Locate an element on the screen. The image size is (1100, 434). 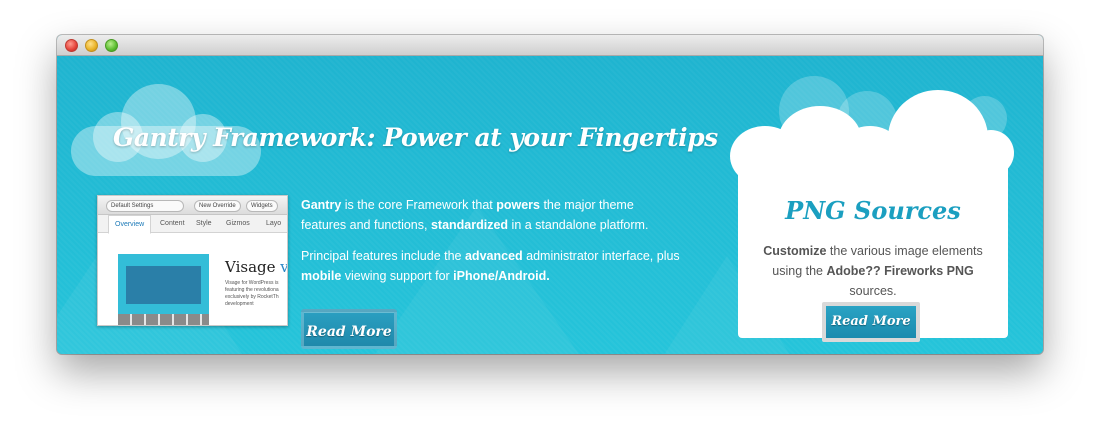
tab-style: Style is located at coordinates (204, 223).